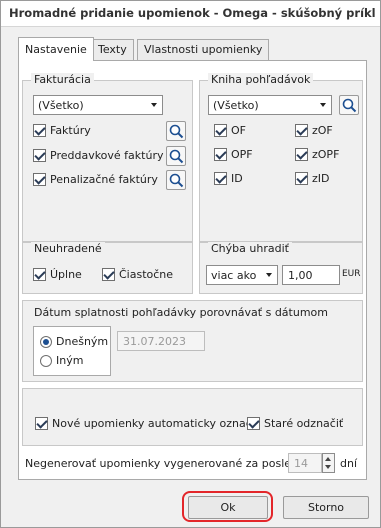  What do you see at coordinates (301, 130) in the screenshot?
I see `zof-checkbox` at bounding box center [301, 130].